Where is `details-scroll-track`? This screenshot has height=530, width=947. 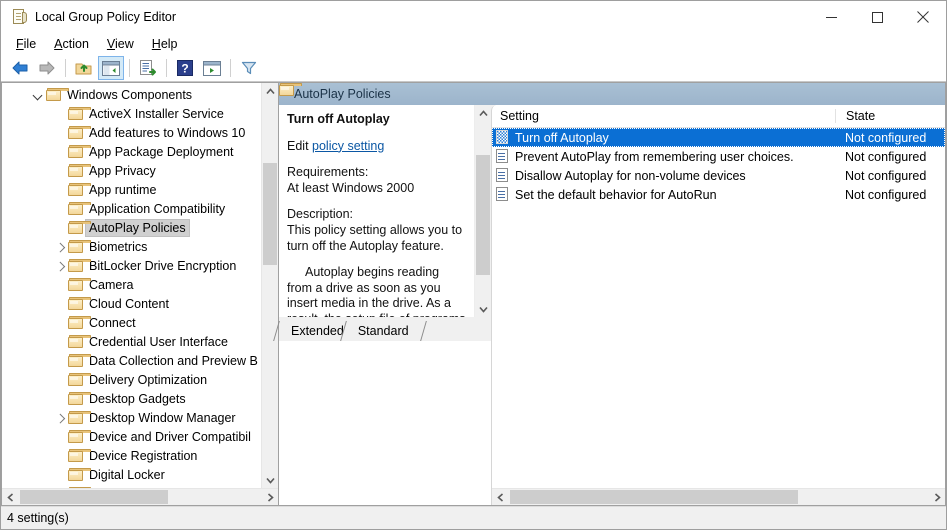
details-scroll-track is located at coordinates (483, 211).